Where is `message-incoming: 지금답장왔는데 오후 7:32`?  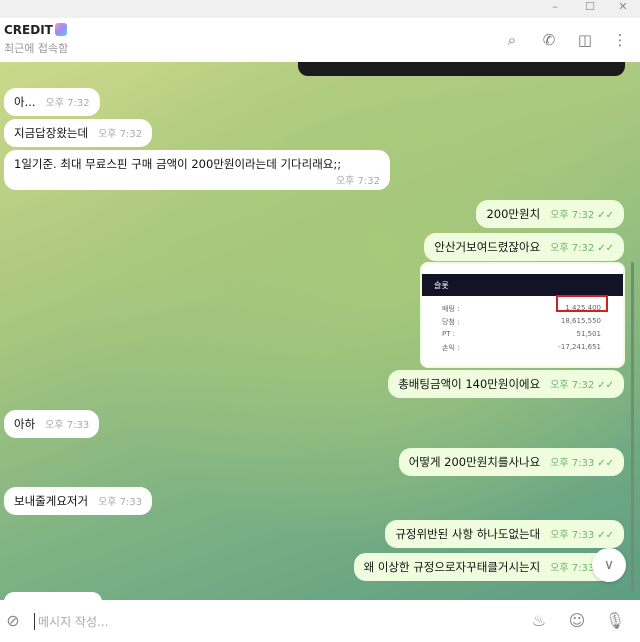 message-incoming: 지금답장왔는데 오후 7:32 is located at coordinates (78, 133).